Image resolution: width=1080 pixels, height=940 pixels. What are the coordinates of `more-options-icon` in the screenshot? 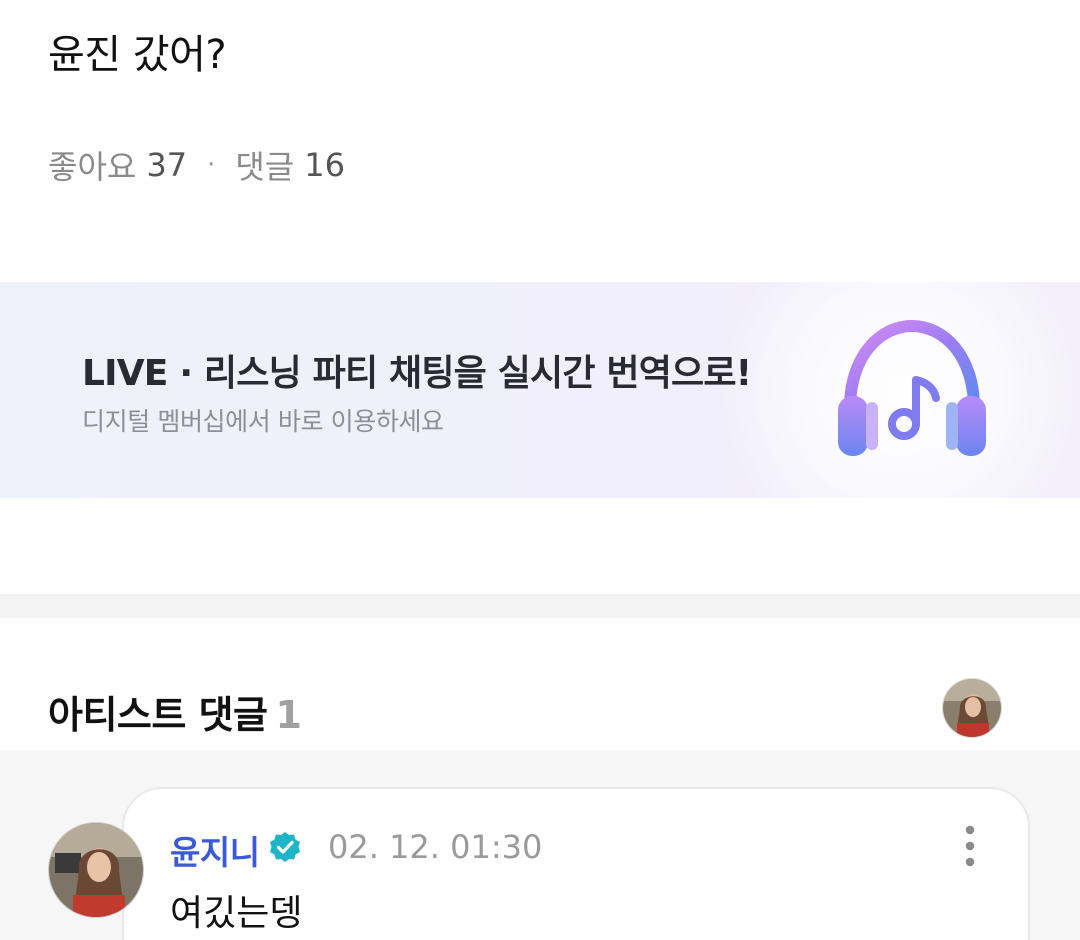 It's located at (970, 846).